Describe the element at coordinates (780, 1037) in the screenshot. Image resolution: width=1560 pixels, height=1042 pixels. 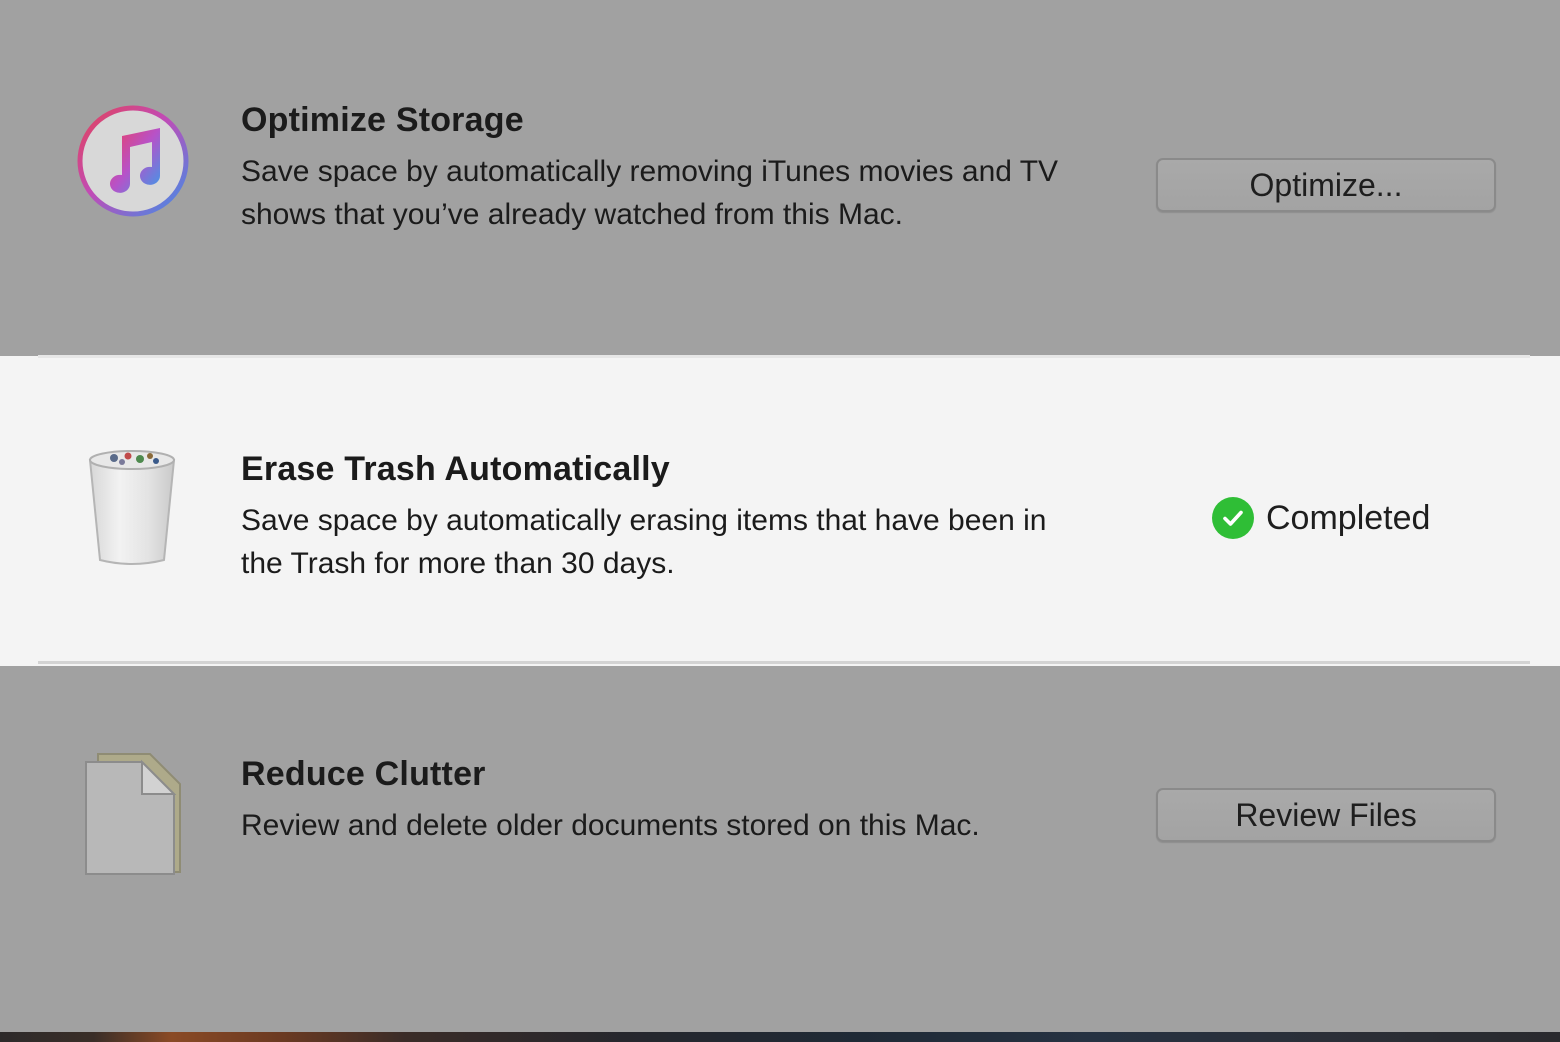
I see `desktop-background-strip` at that location.